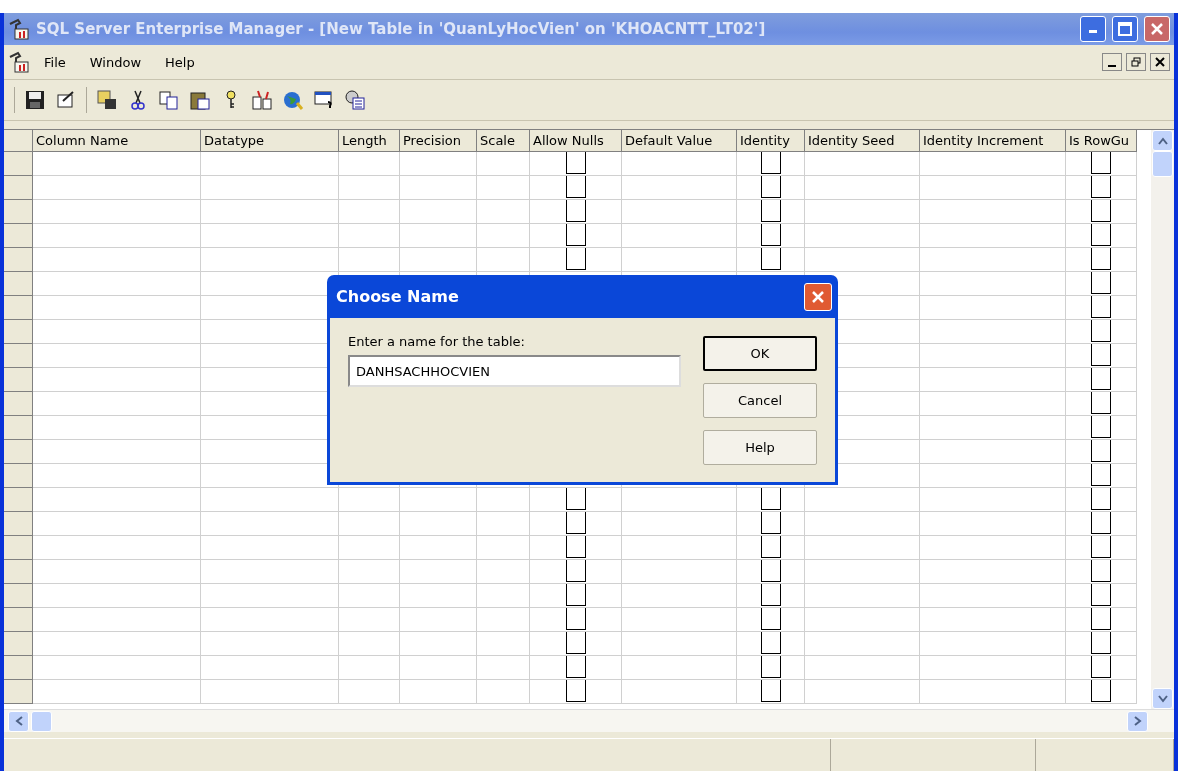  I want to click on menu-item: File, so click(55, 62).